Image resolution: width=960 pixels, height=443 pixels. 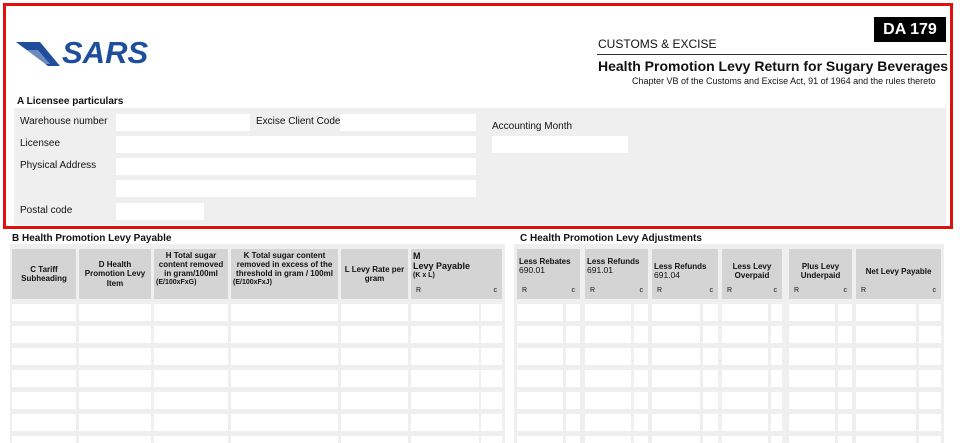 What do you see at coordinates (560, 144) in the screenshot?
I see `accounting-month-field` at bounding box center [560, 144].